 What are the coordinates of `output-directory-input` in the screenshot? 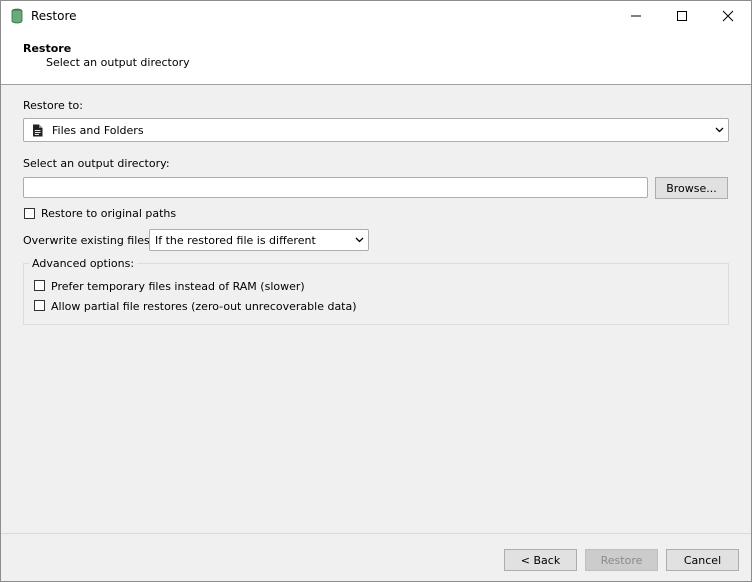 It's located at (335, 187).